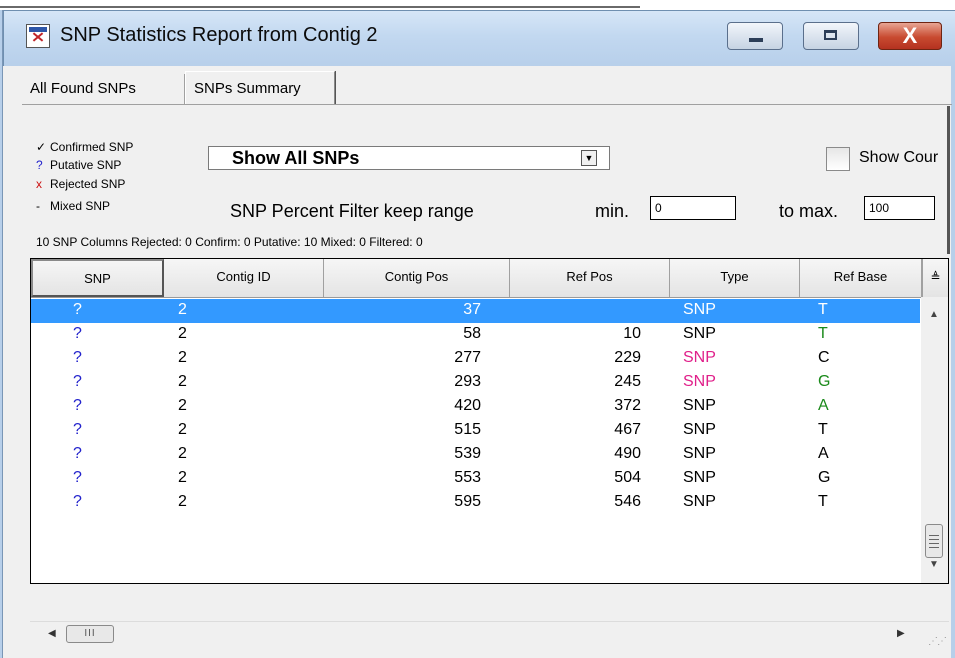  What do you see at coordinates (838, 159) in the screenshot?
I see `show-counts-checkbox` at bounding box center [838, 159].